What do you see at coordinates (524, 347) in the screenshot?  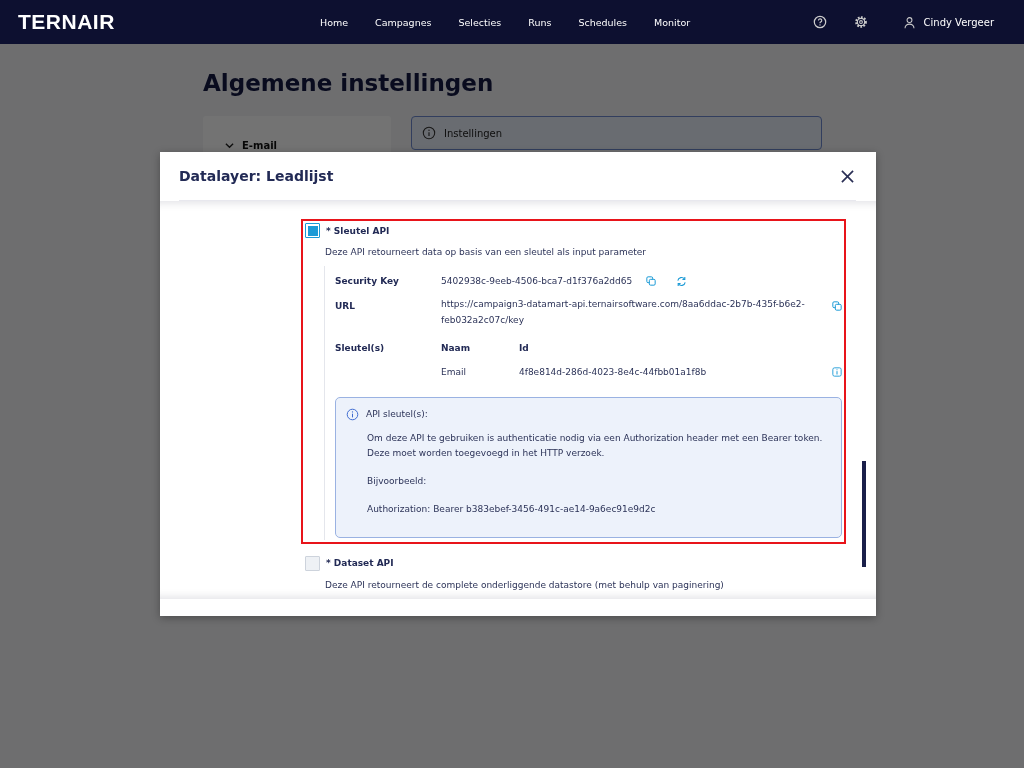 I see `column-header: Id` at bounding box center [524, 347].